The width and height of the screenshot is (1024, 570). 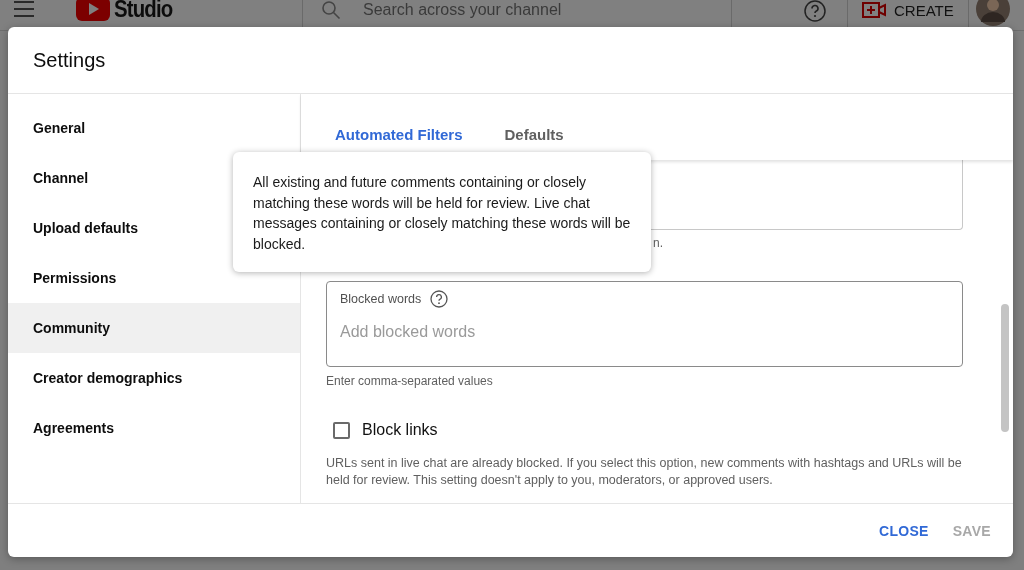 I want to click on field-hint: Enter comma-separated values, so click(x=410, y=381).